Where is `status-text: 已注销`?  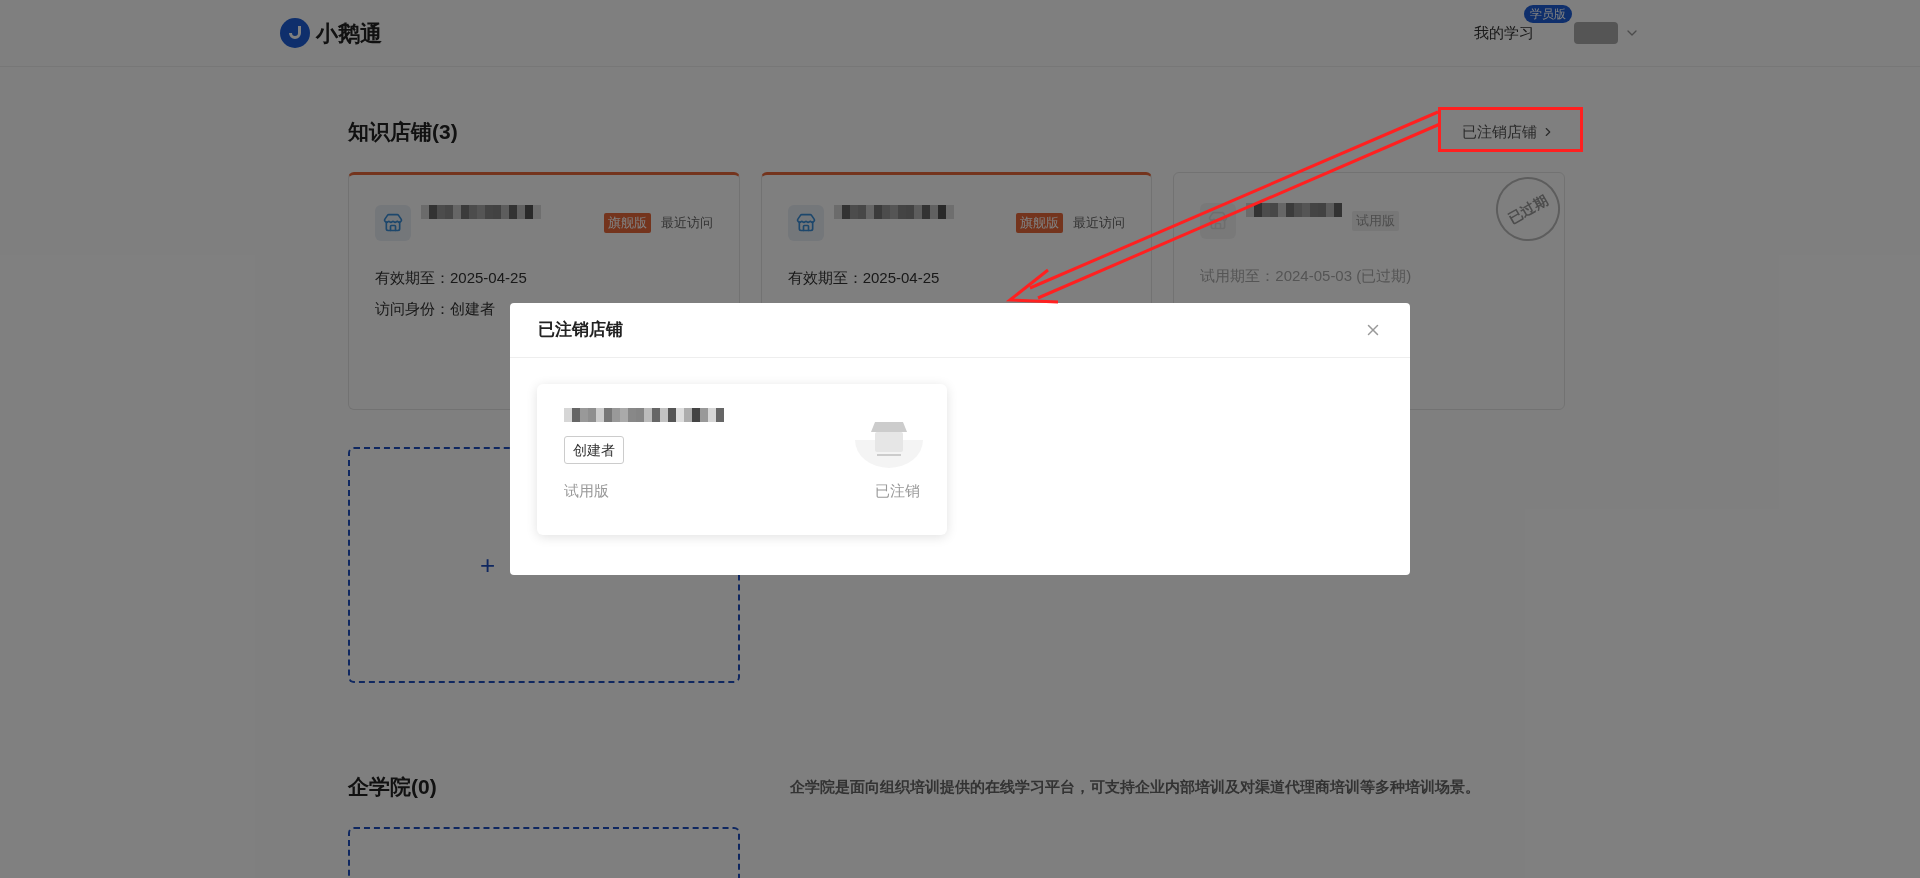
status-text: 已注销 is located at coordinates (897, 491).